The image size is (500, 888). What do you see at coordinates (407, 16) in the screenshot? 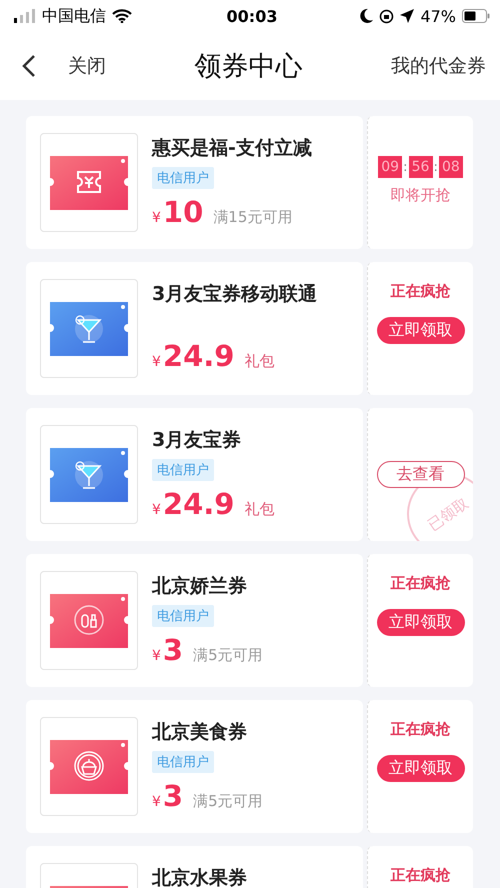
I see `location-arrow-icon` at bounding box center [407, 16].